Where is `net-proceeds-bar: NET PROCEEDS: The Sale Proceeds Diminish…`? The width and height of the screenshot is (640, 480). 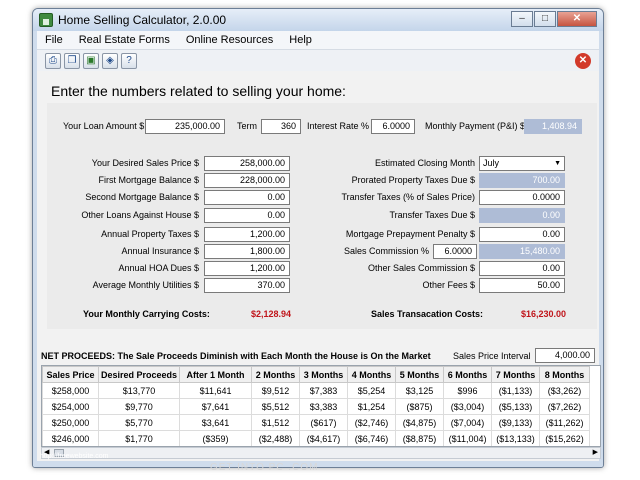
net-proceeds-bar: NET PROCEEDS: The Sale Proceeds Diminish… is located at coordinates (317, 356).